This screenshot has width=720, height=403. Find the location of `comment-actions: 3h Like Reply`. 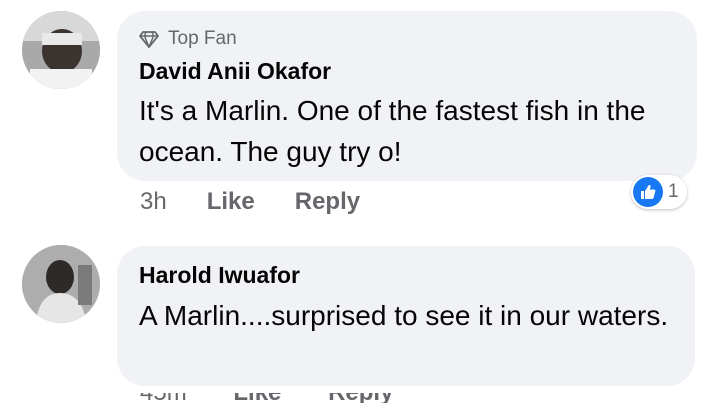

comment-actions: 3h Like Reply is located at coordinates (250, 202).